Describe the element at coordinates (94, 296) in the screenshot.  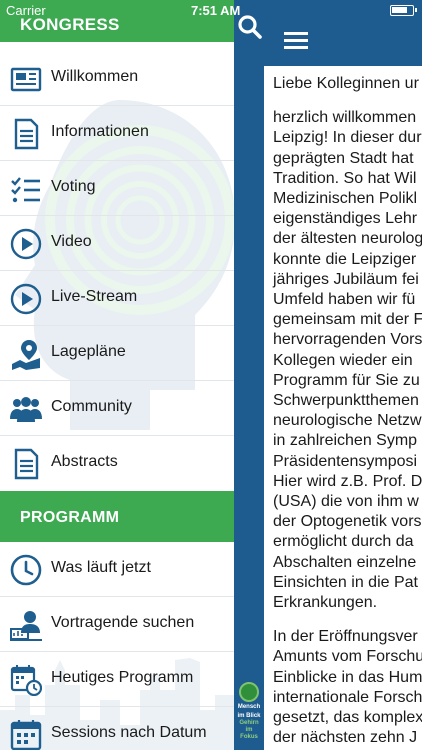
I see `menu-label: Live-Stream` at that location.